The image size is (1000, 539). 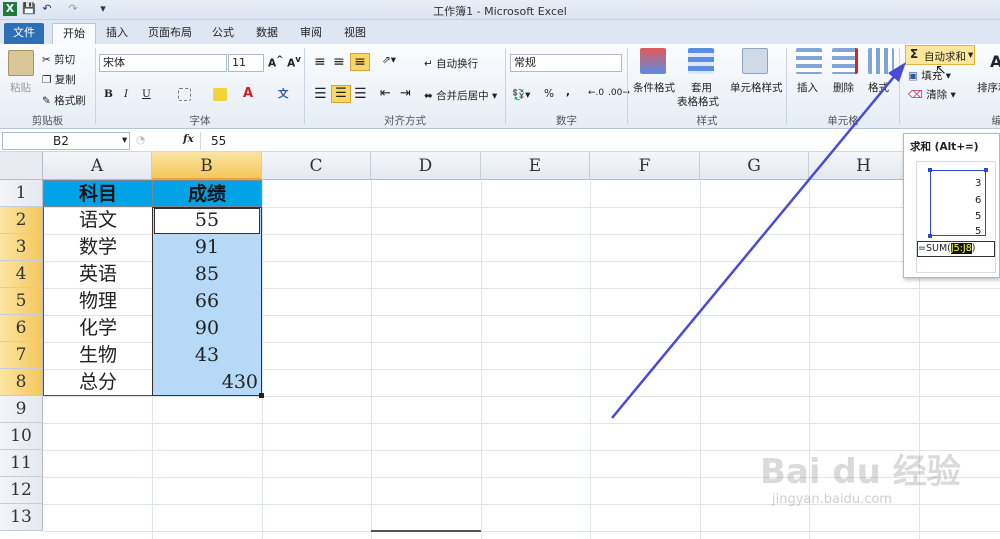 I want to click on autosum-tooltip: 求和 (Alt+=) 3 6 5 5 =SUM(J5:J8), so click(x=951, y=205).